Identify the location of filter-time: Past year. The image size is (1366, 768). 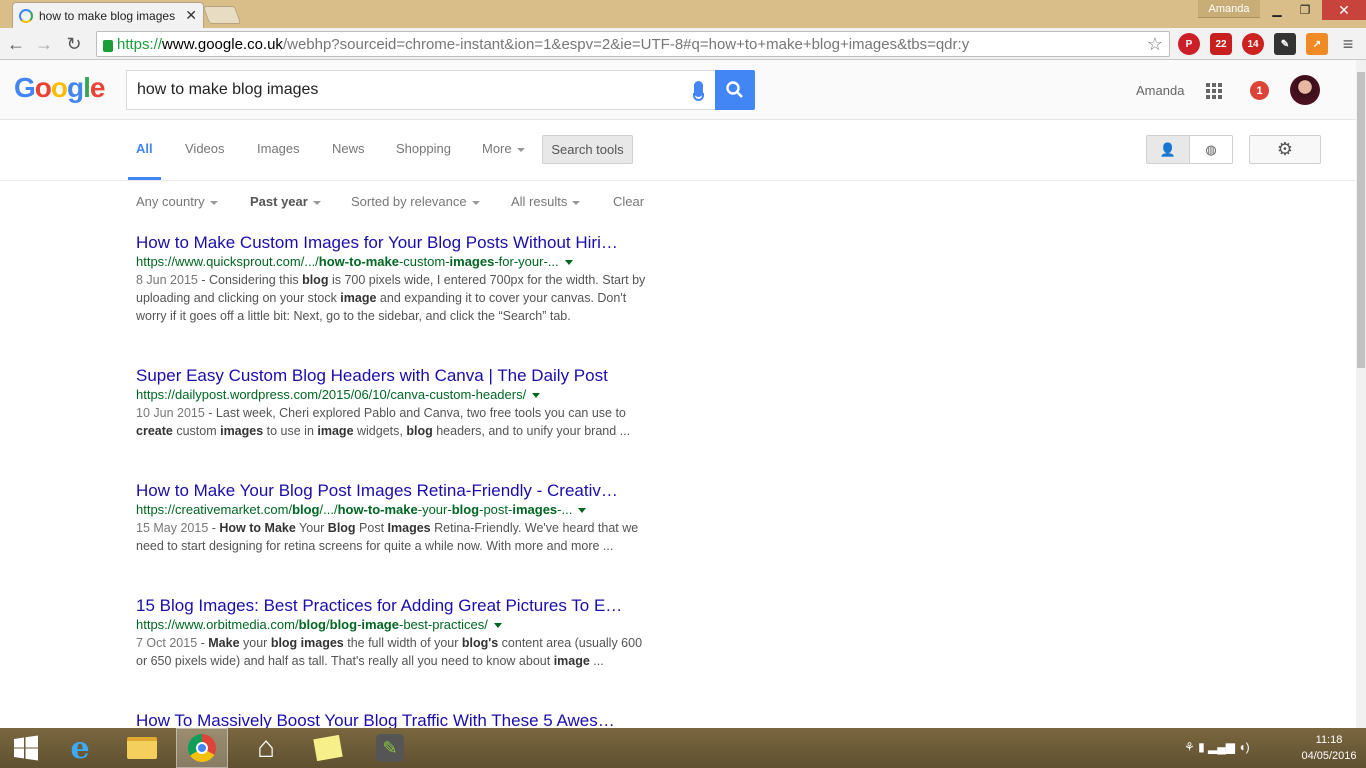
(285, 201).